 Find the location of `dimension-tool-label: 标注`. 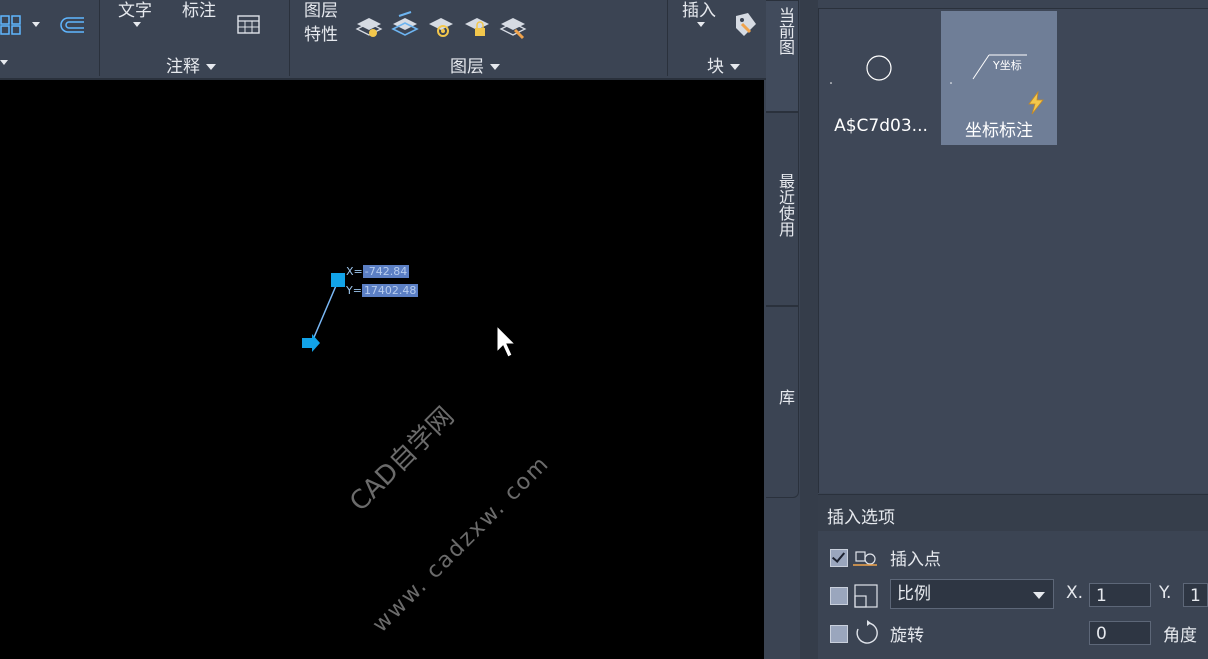

dimension-tool-label: 标注 is located at coordinates (199, 10).